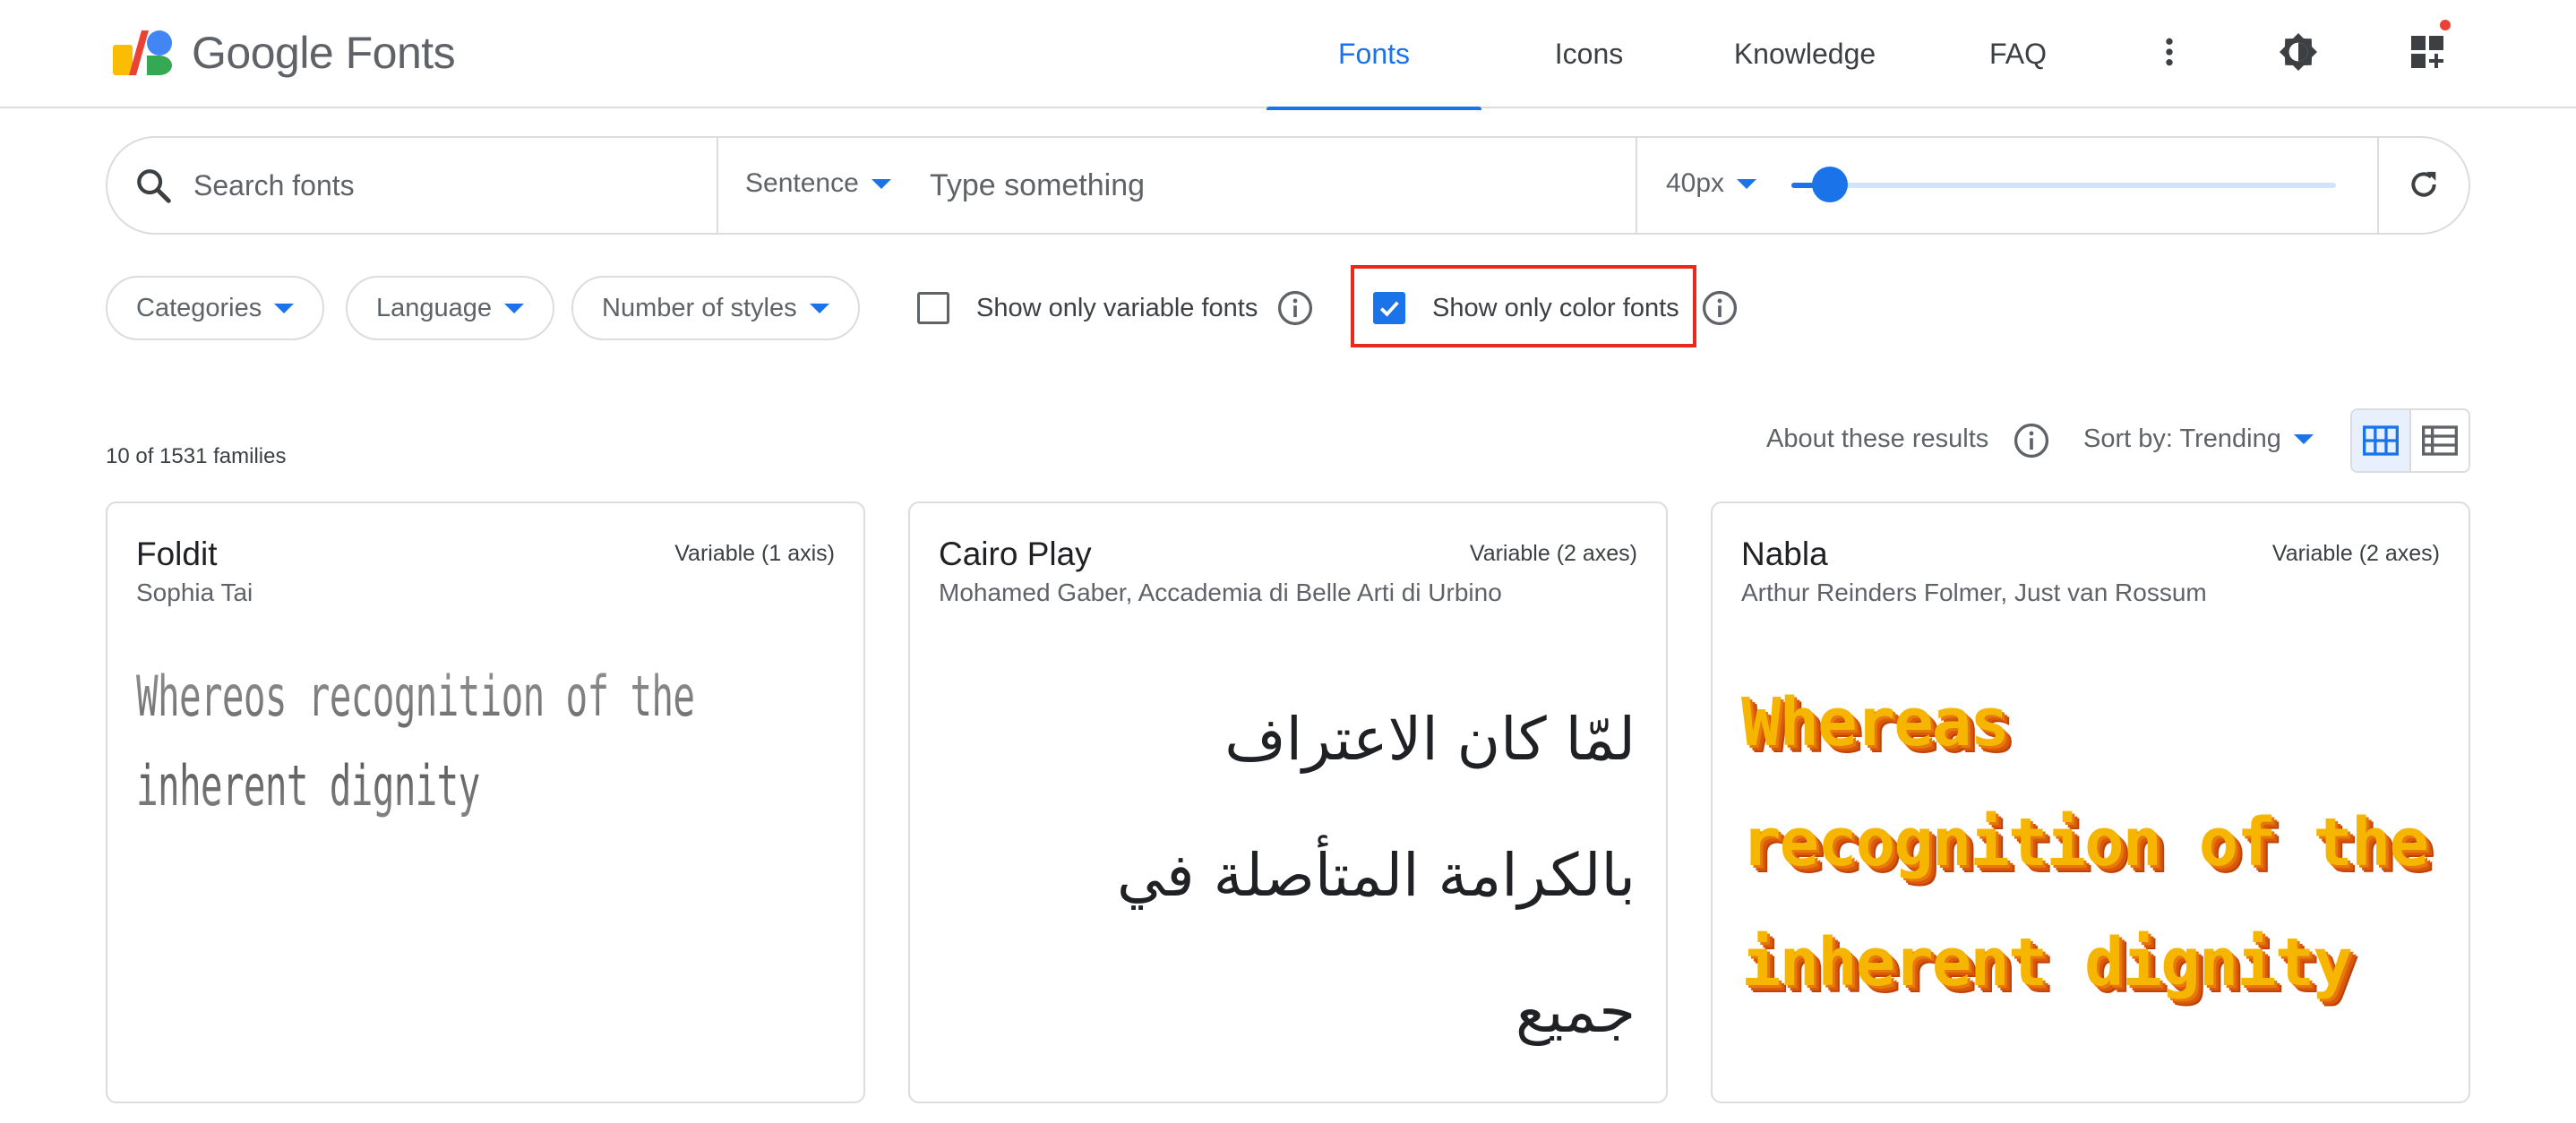  I want to click on preview-text-input, so click(1270, 185).